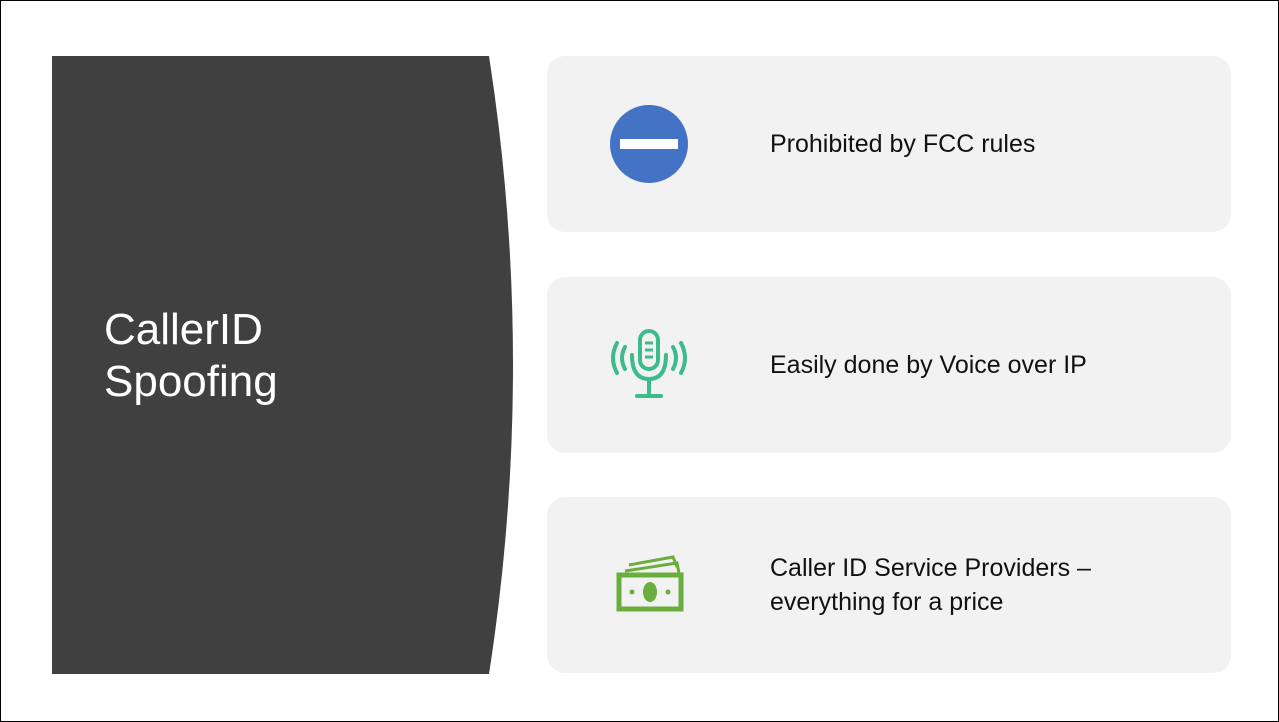 This screenshot has width=1279, height=722. I want to click on card-text: Prohibited by FCC rules, so click(903, 144).